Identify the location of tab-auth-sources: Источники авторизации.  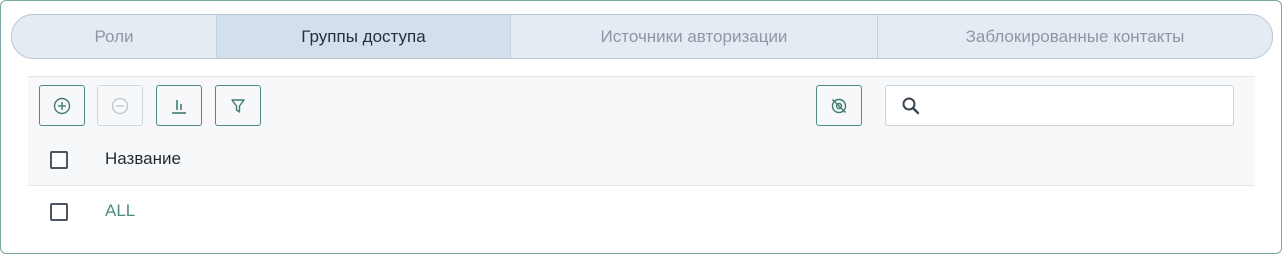
(694, 36).